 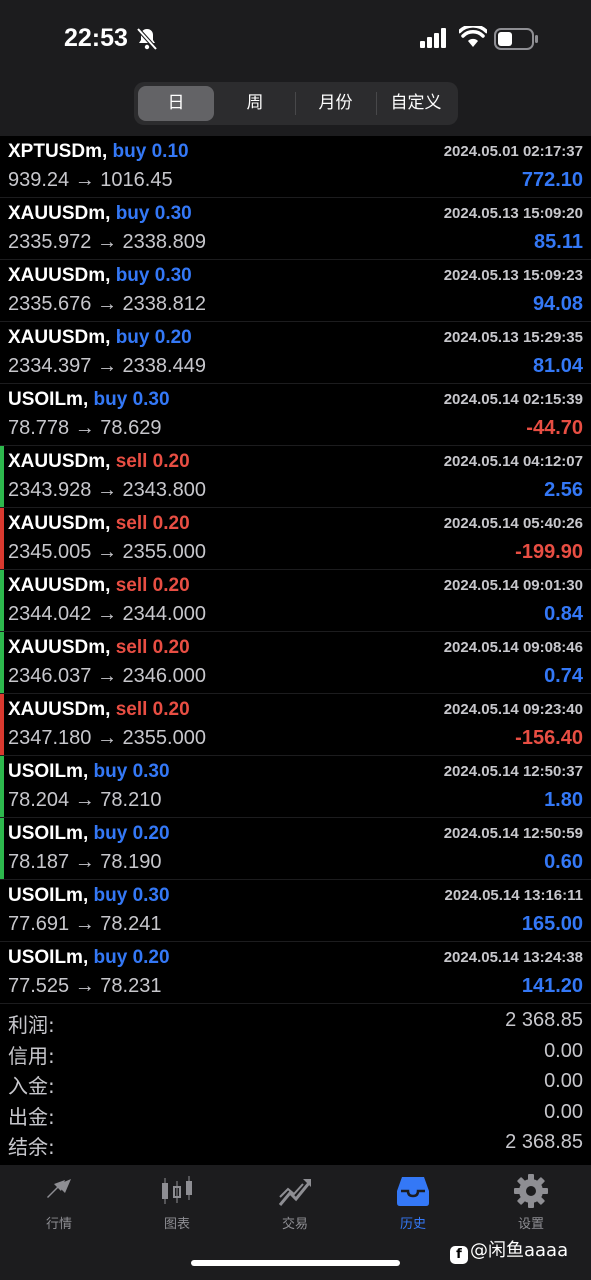 What do you see at coordinates (84, 862) in the screenshot?
I see `deal-prices: 78.187 → 78.190` at bounding box center [84, 862].